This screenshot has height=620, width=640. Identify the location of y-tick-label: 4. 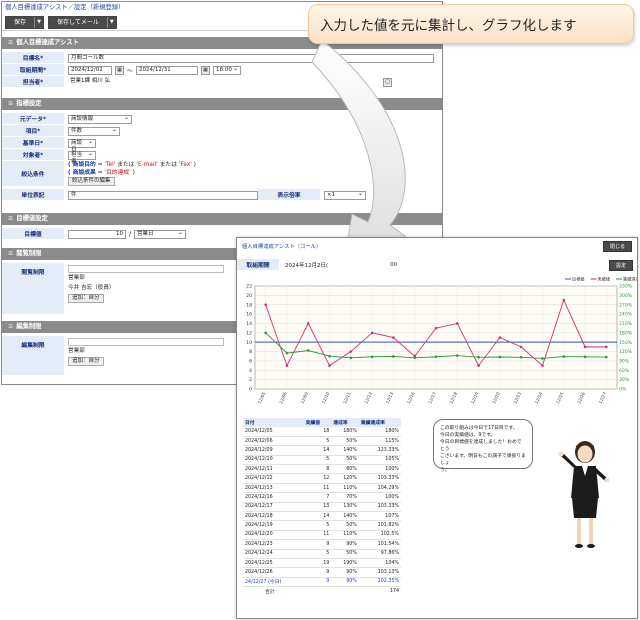
(250, 371).